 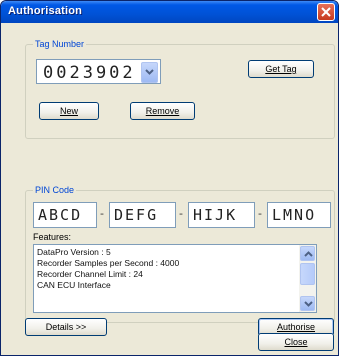 What do you see at coordinates (90, 274) in the screenshot?
I see `feature-item: Recorder Channel Limit : 24` at bounding box center [90, 274].